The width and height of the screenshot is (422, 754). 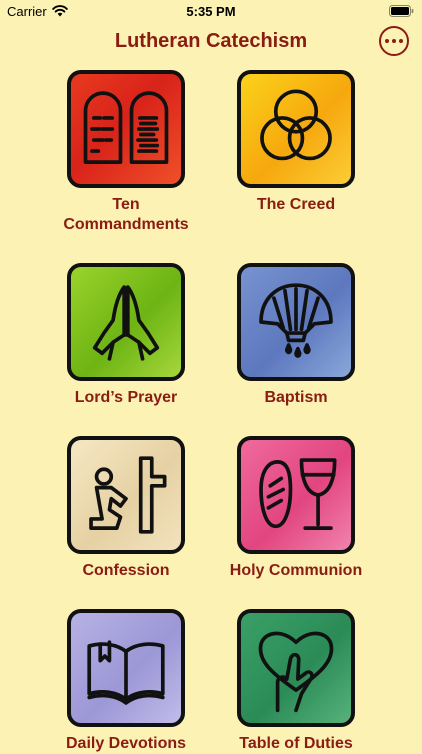 I want to click on bread-wine-icon, so click(x=298, y=494).